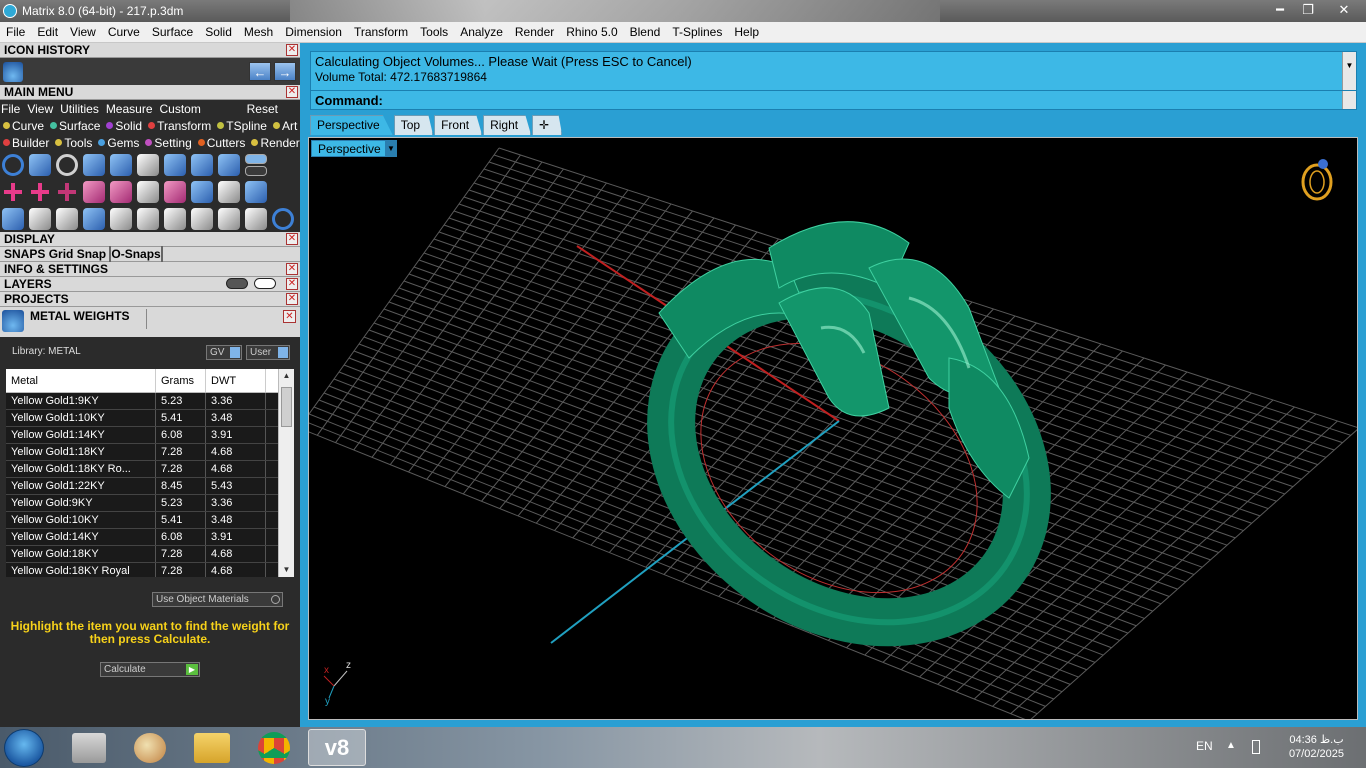  What do you see at coordinates (24, 748) in the screenshot?
I see `start-button` at bounding box center [24, 748].